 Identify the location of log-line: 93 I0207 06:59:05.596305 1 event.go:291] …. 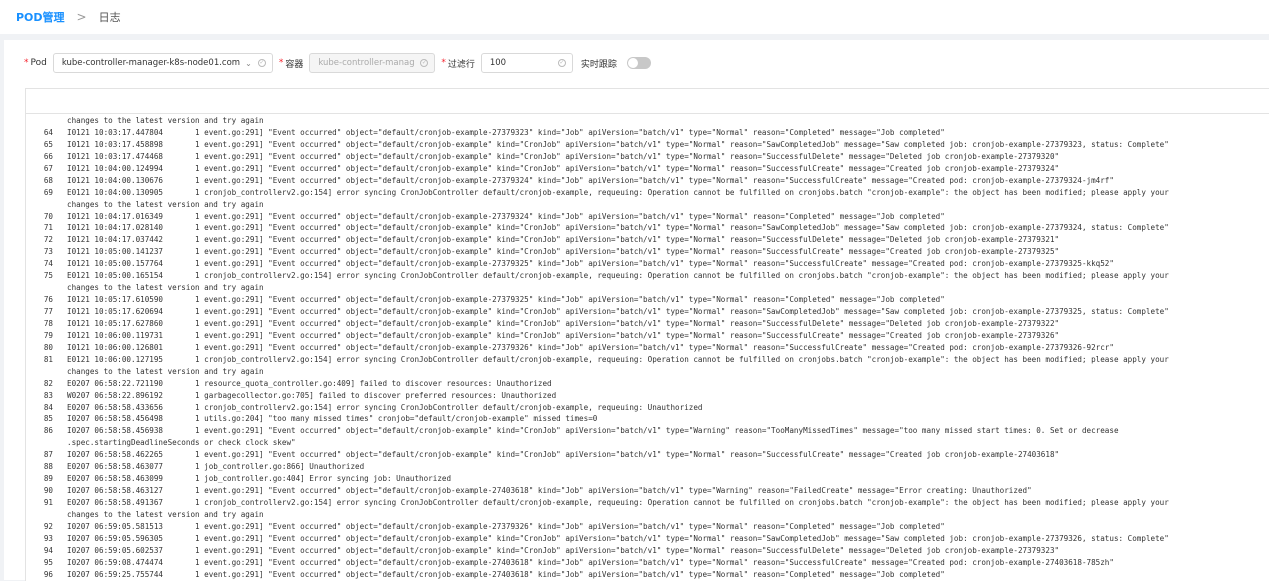
(647, 539).